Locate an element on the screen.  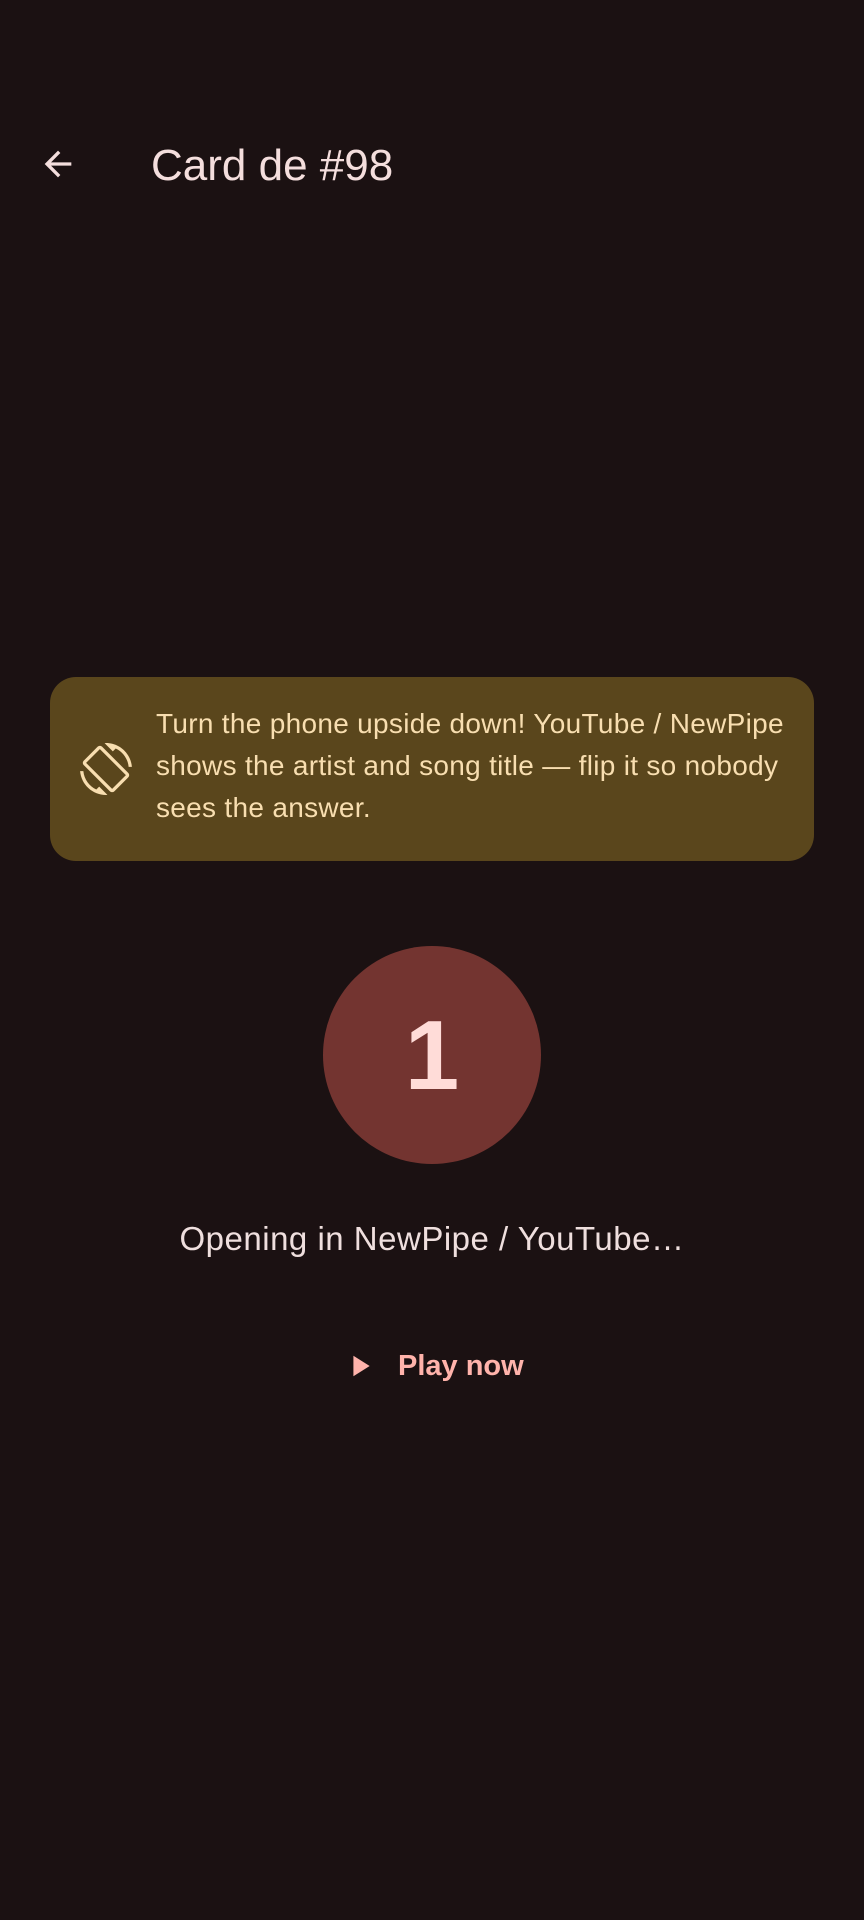
play-icon is located at coordinates (361, 1366).